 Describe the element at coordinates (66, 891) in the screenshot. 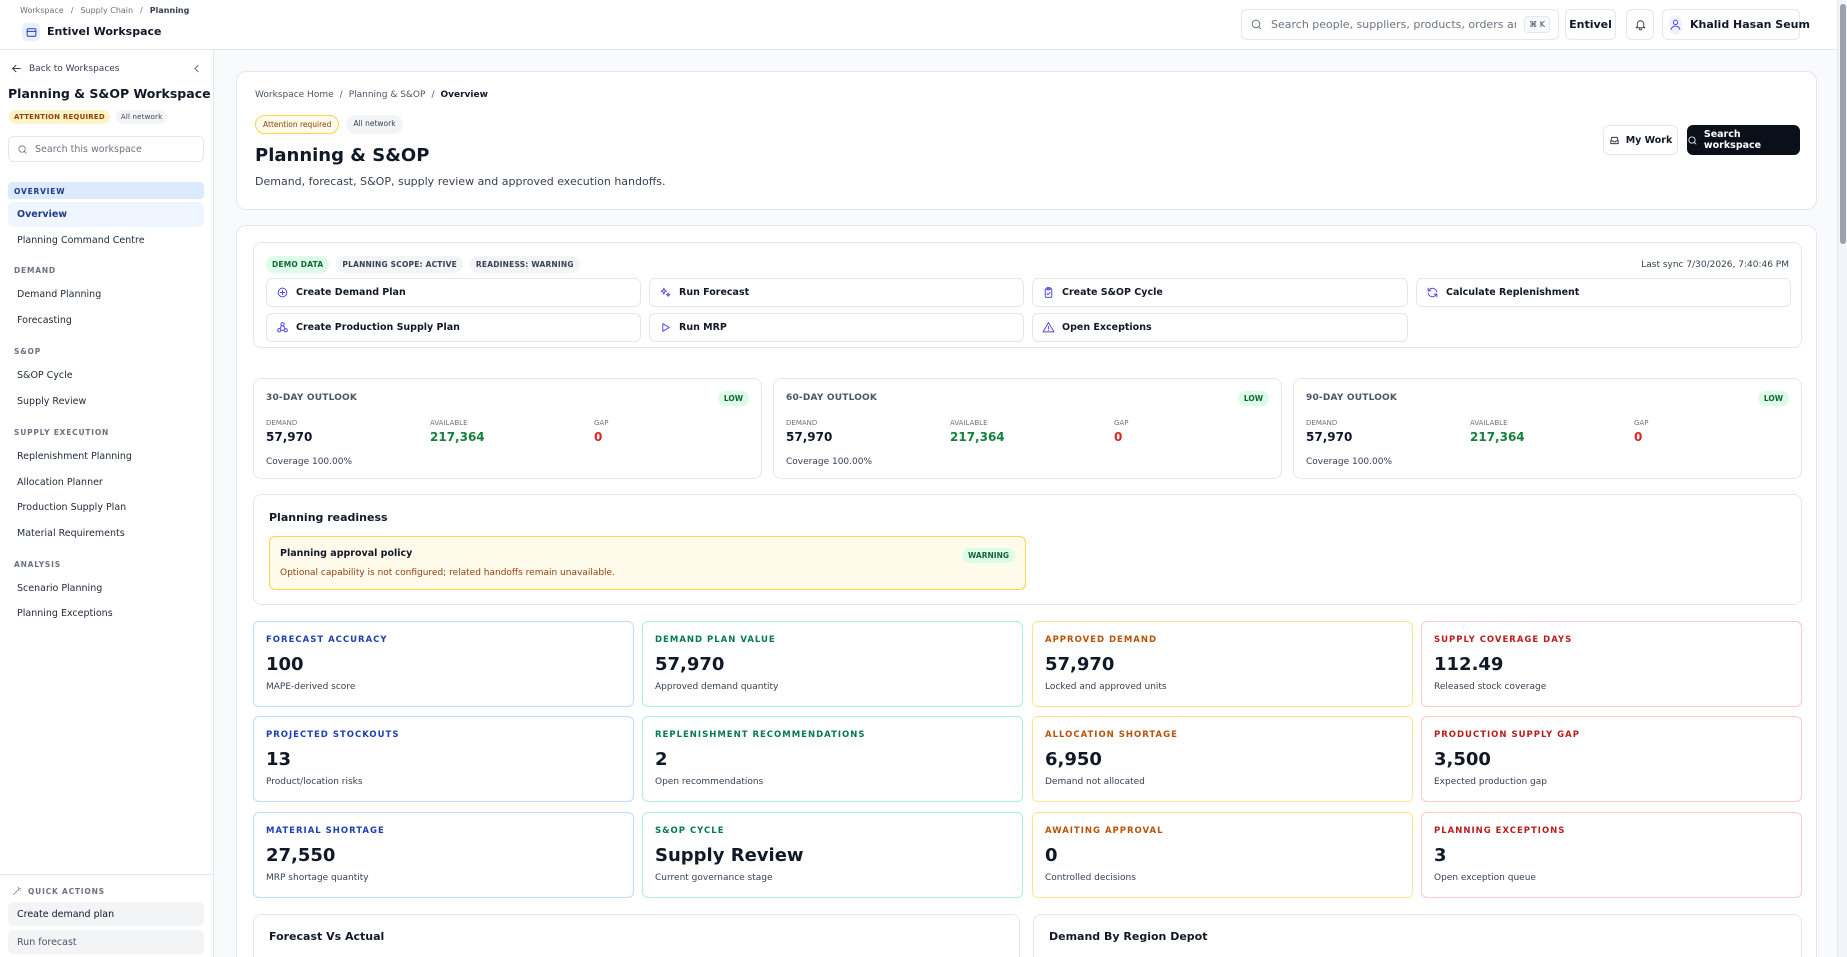

I see `quick-actions-label: QUICK ACTIONS` at that location.